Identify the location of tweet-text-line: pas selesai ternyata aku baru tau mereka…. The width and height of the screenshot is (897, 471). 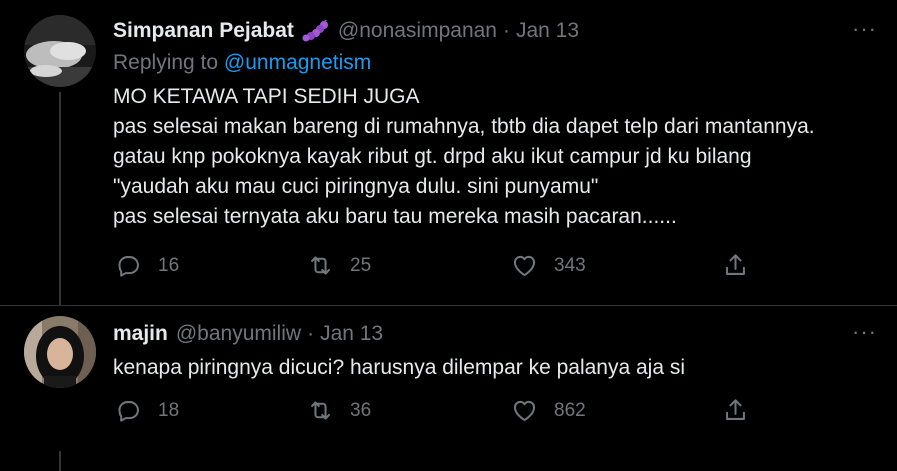
(395, 216).